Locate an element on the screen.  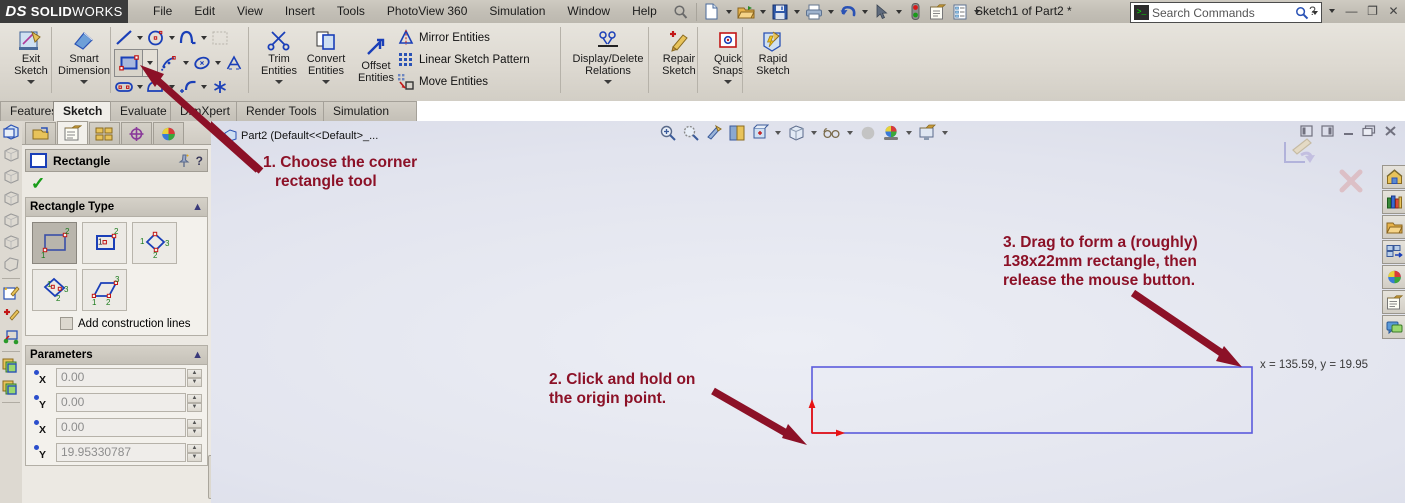
part-icon is located at coordinates (11, 132).